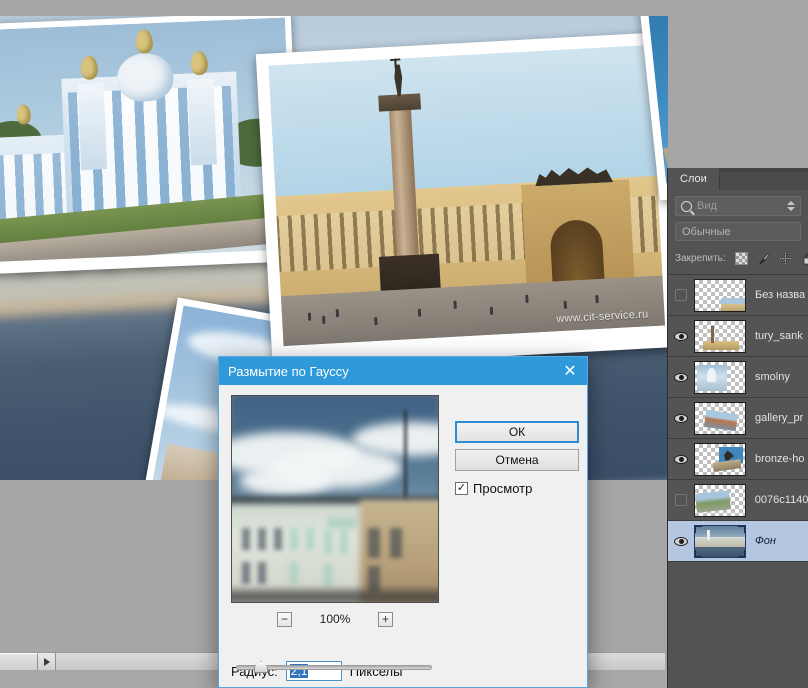  I want to click on lock-row: Закрепить:, so click(741, 258).